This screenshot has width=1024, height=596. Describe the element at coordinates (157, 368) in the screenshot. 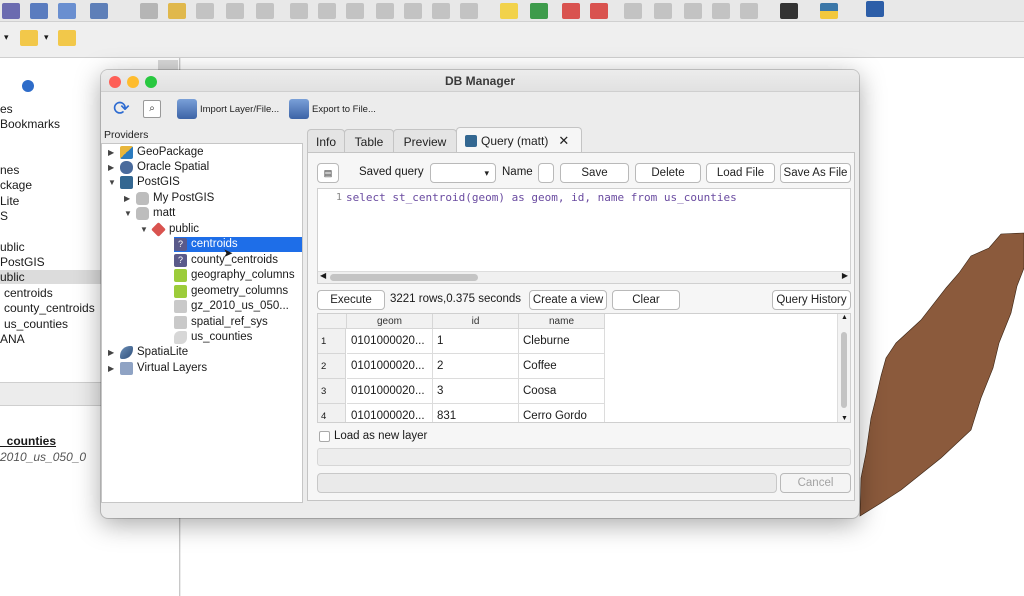

I see `tree-item-virtual-layers: ▶ Virtual Layers` at that location.